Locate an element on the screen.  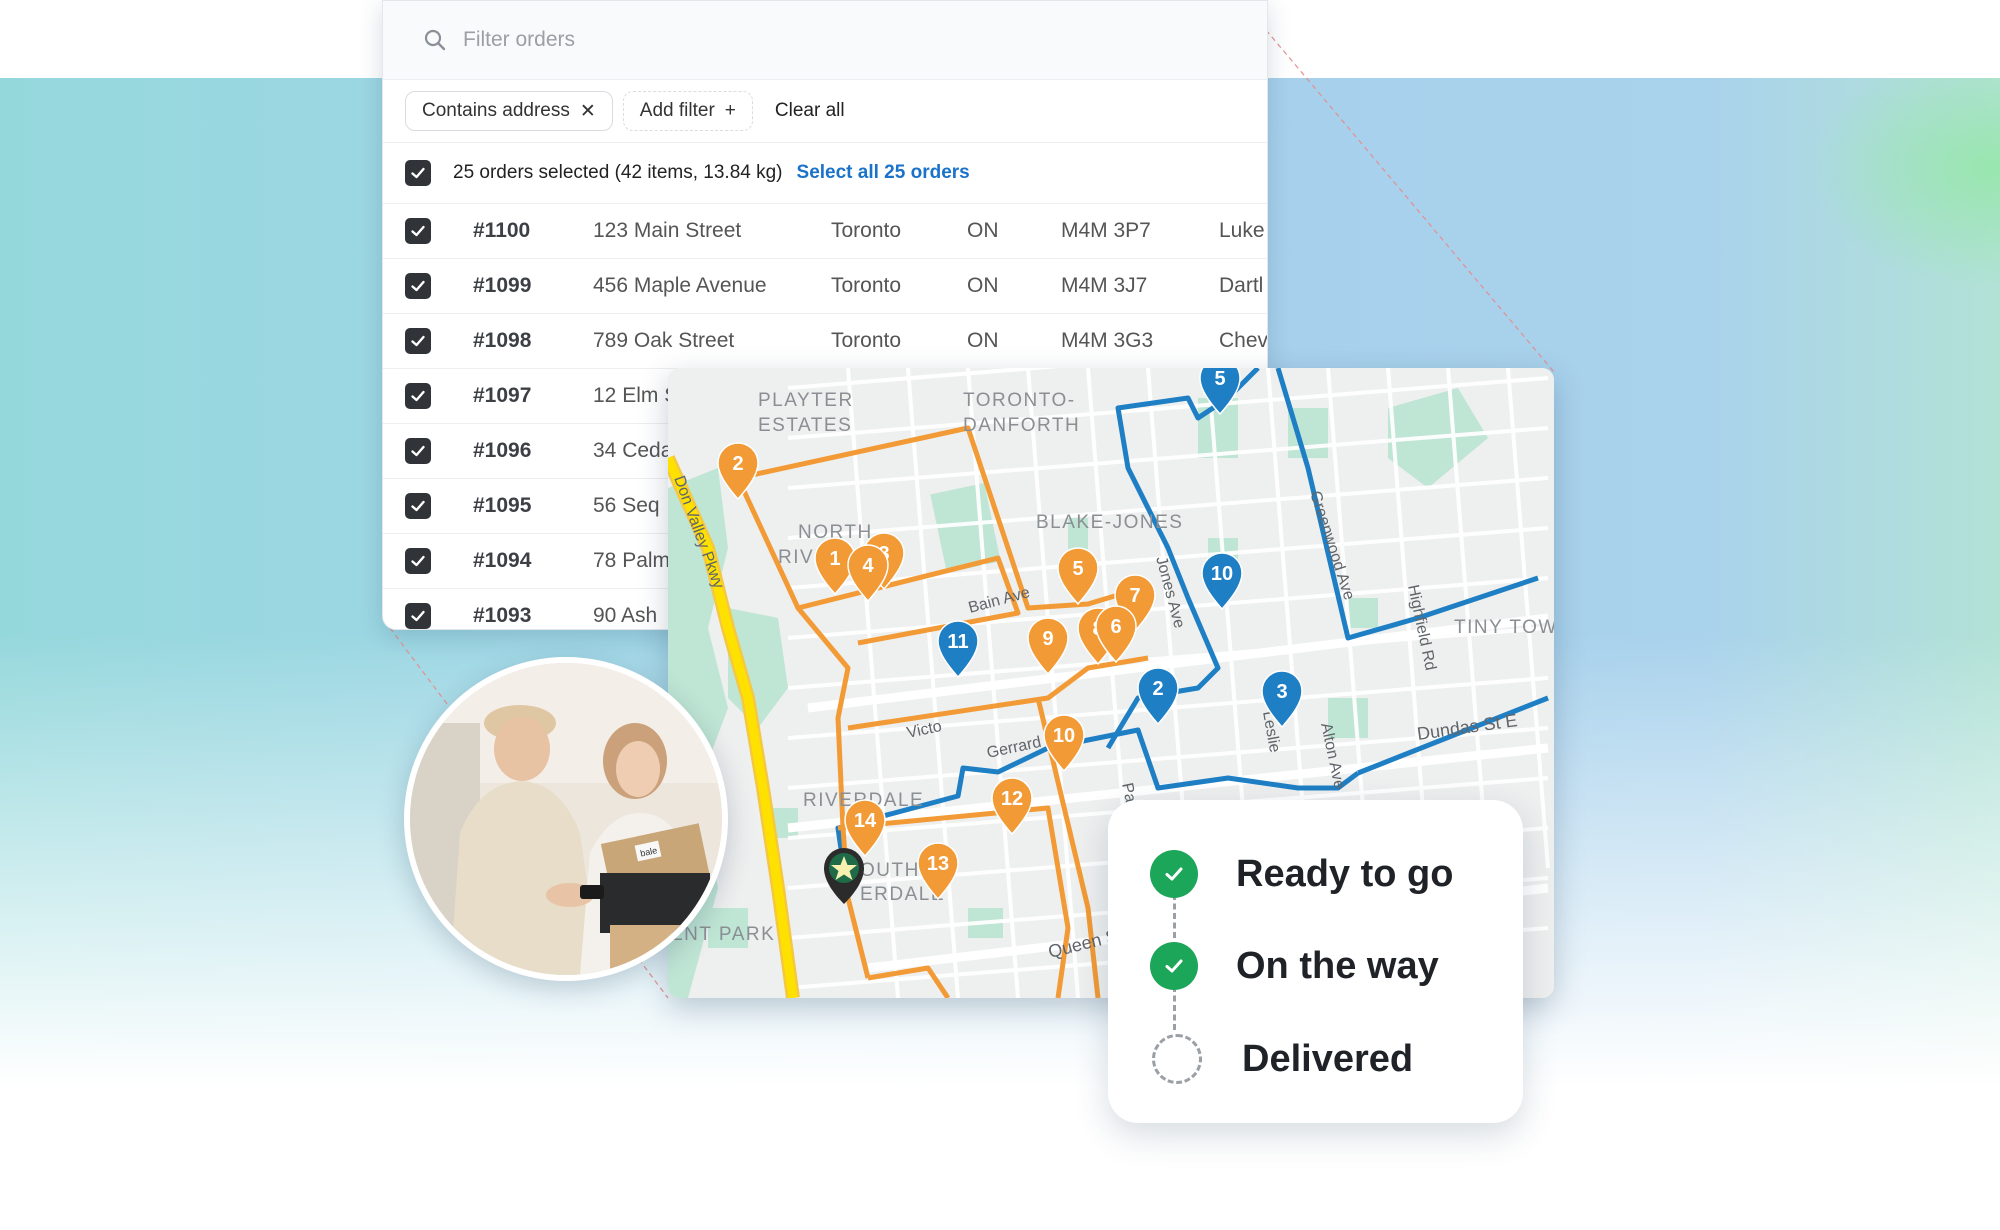
svg-text: DANFORTH is located at coordinates (1021, 425).